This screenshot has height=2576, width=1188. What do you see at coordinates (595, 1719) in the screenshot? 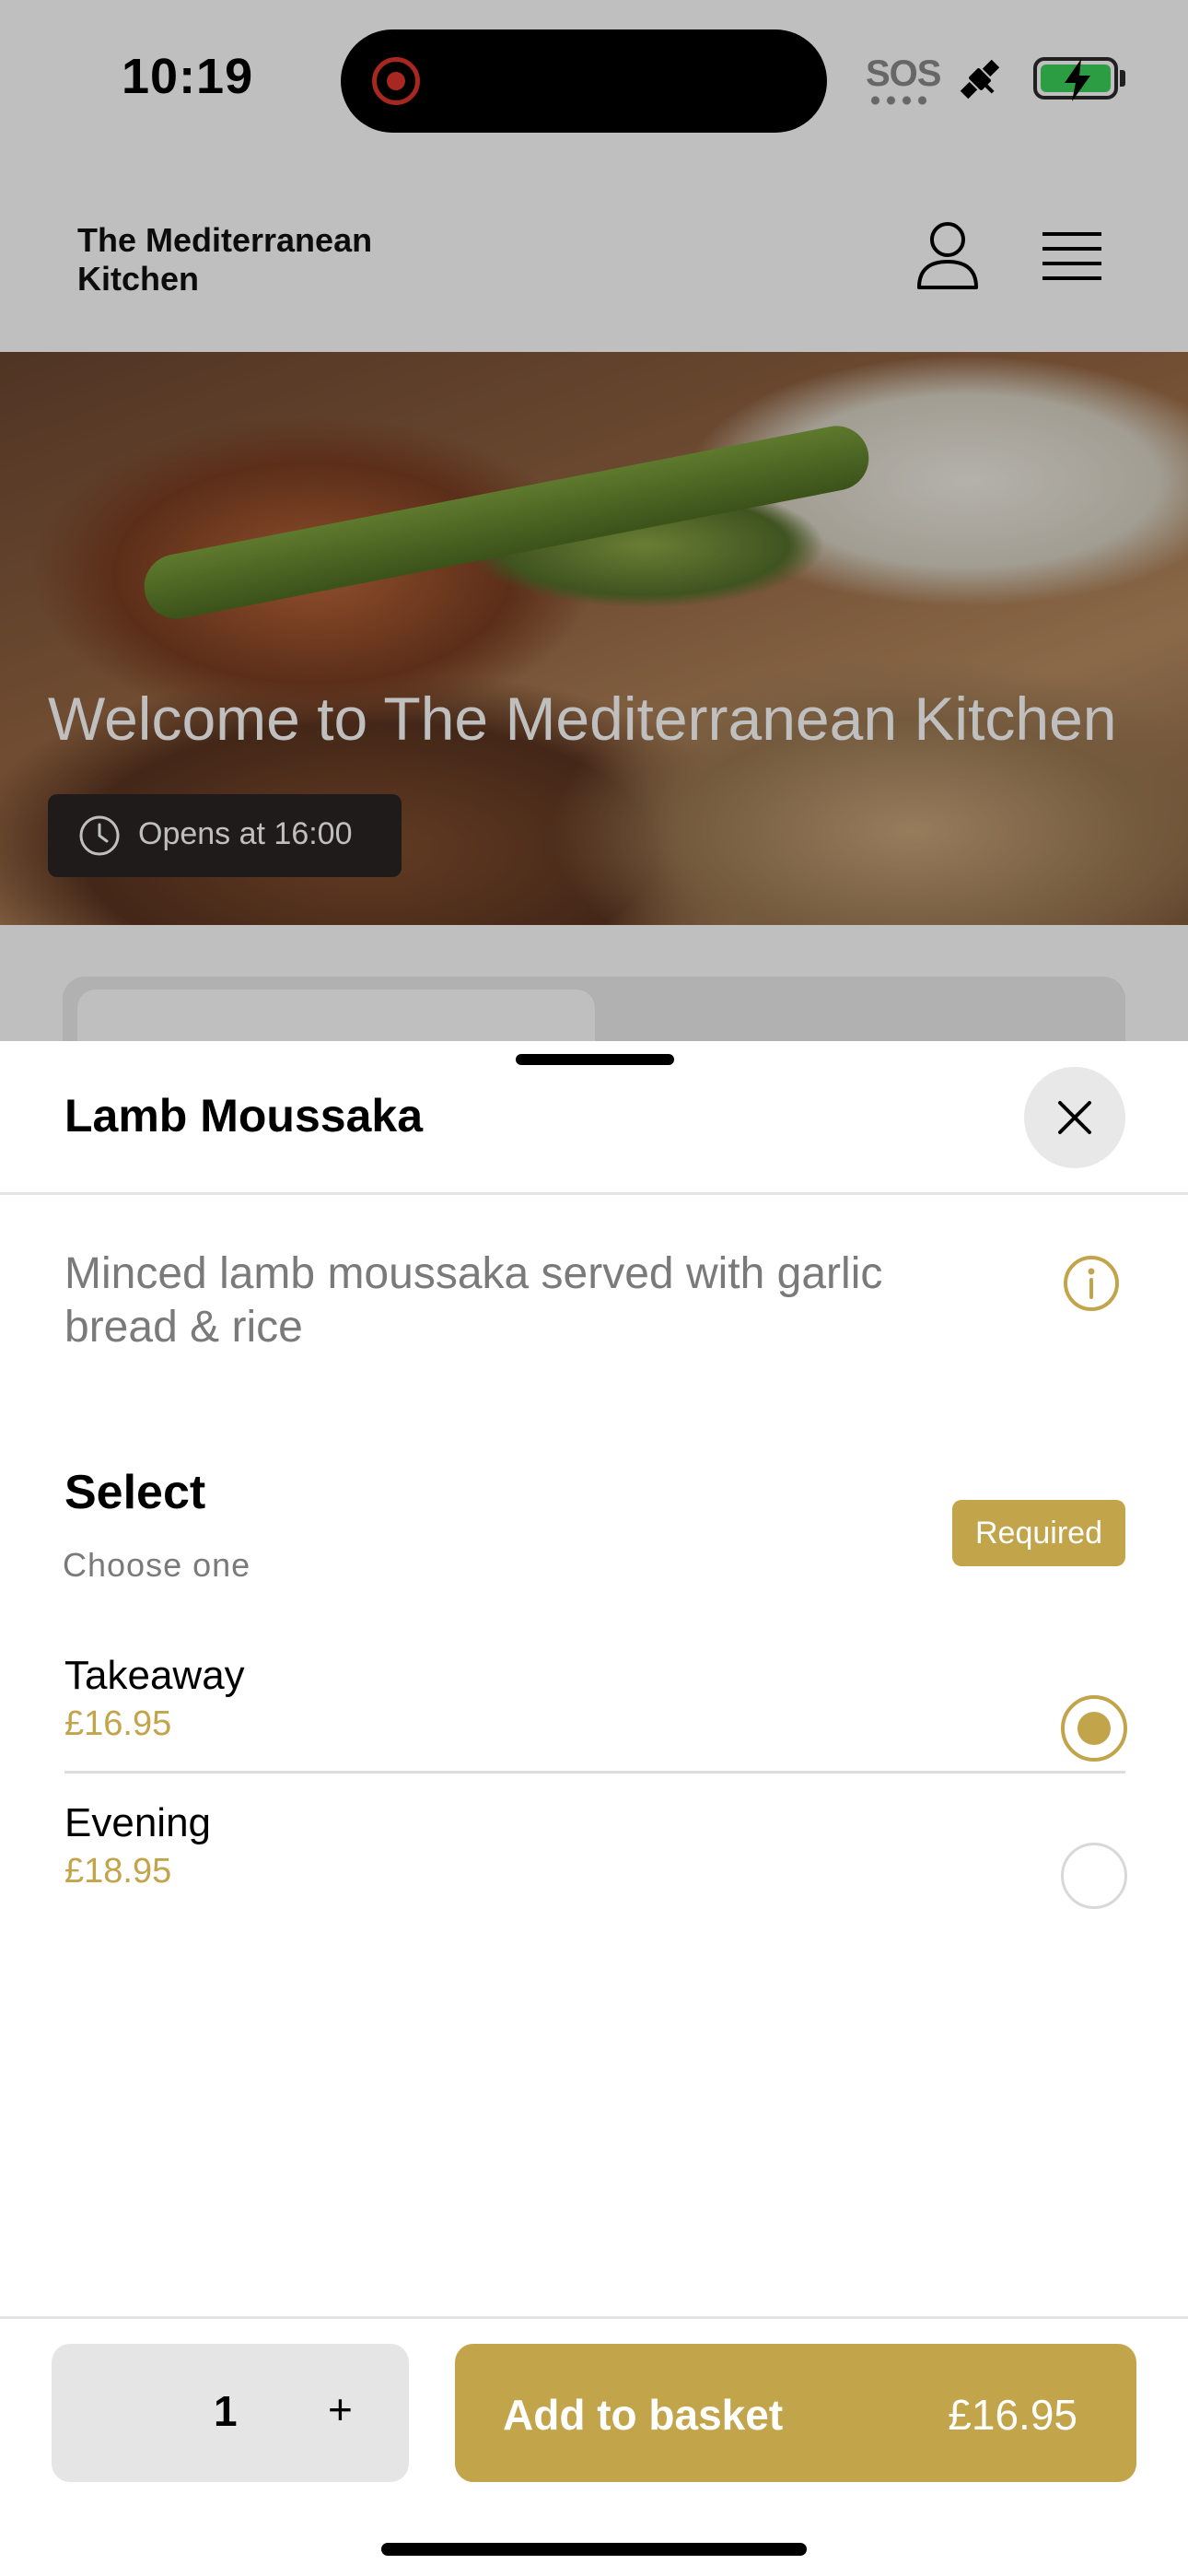
I see `option-takeaway: Takeaway £16.95` at bounding box center [595, 1719].